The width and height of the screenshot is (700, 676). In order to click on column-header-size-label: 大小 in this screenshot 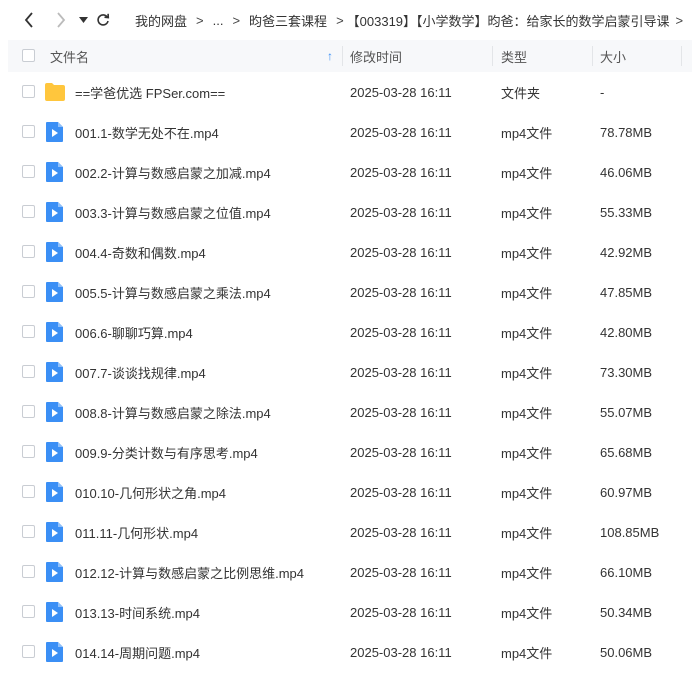, I will do `click(613, 57)`.